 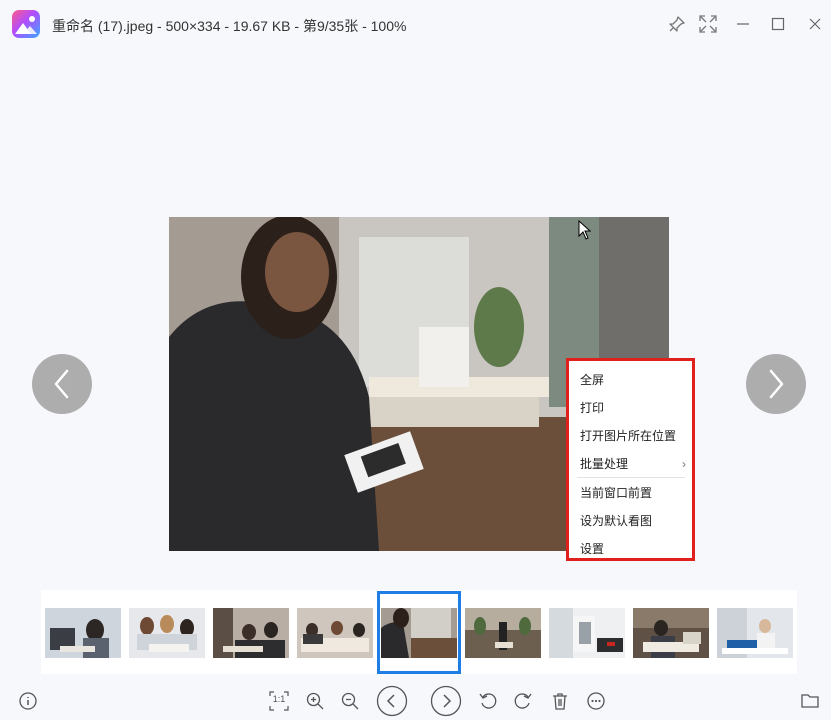 I want to click on info-button, so click(x=28, y=701).